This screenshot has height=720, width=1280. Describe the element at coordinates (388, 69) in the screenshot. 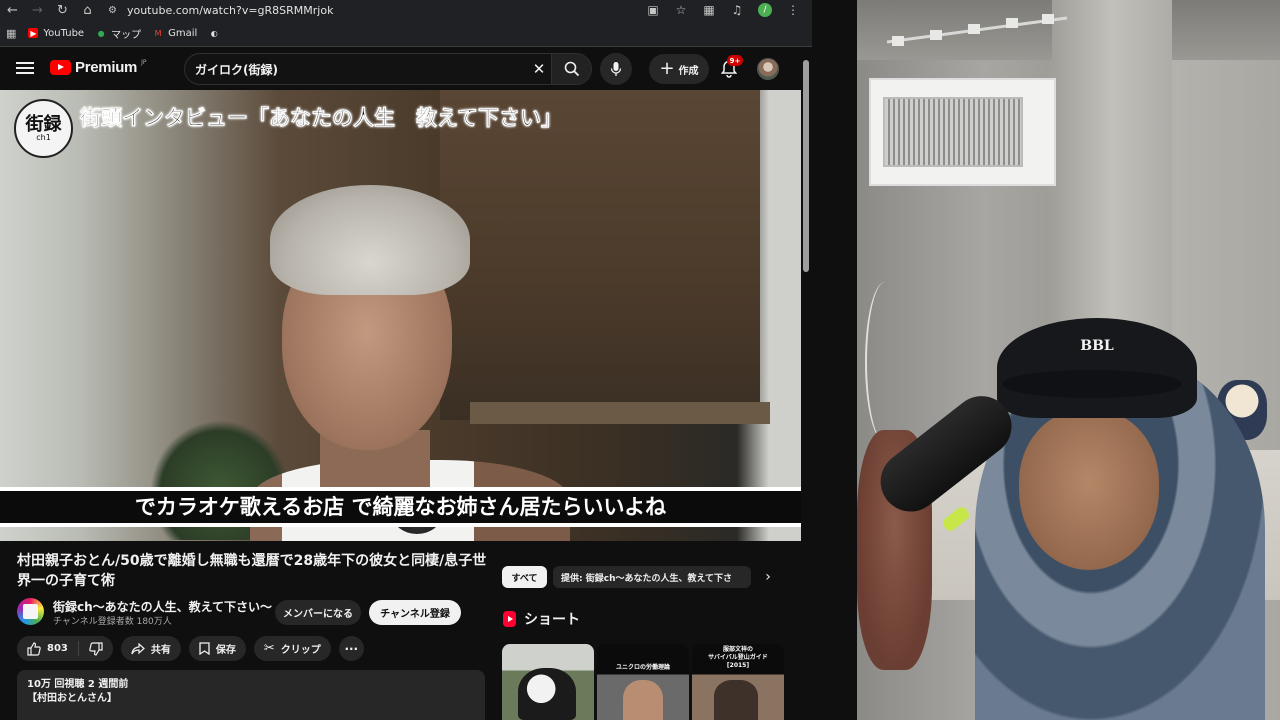

I see `search-box: ガイロク(街録) ✕` at that location.